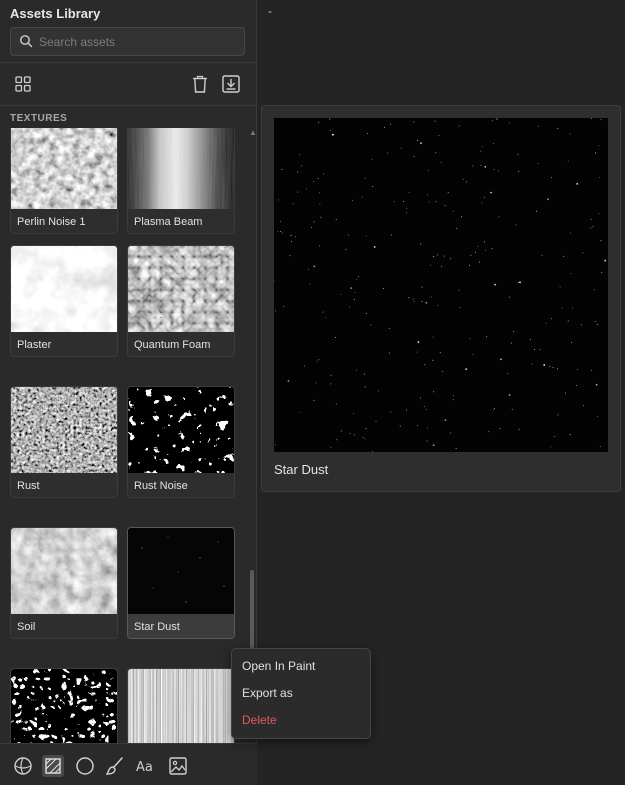 The height and width of the screenshot is (785, 625). Describe the element at coordinates (53, 766) in the screenshot. I see `texture-icon` at that location.